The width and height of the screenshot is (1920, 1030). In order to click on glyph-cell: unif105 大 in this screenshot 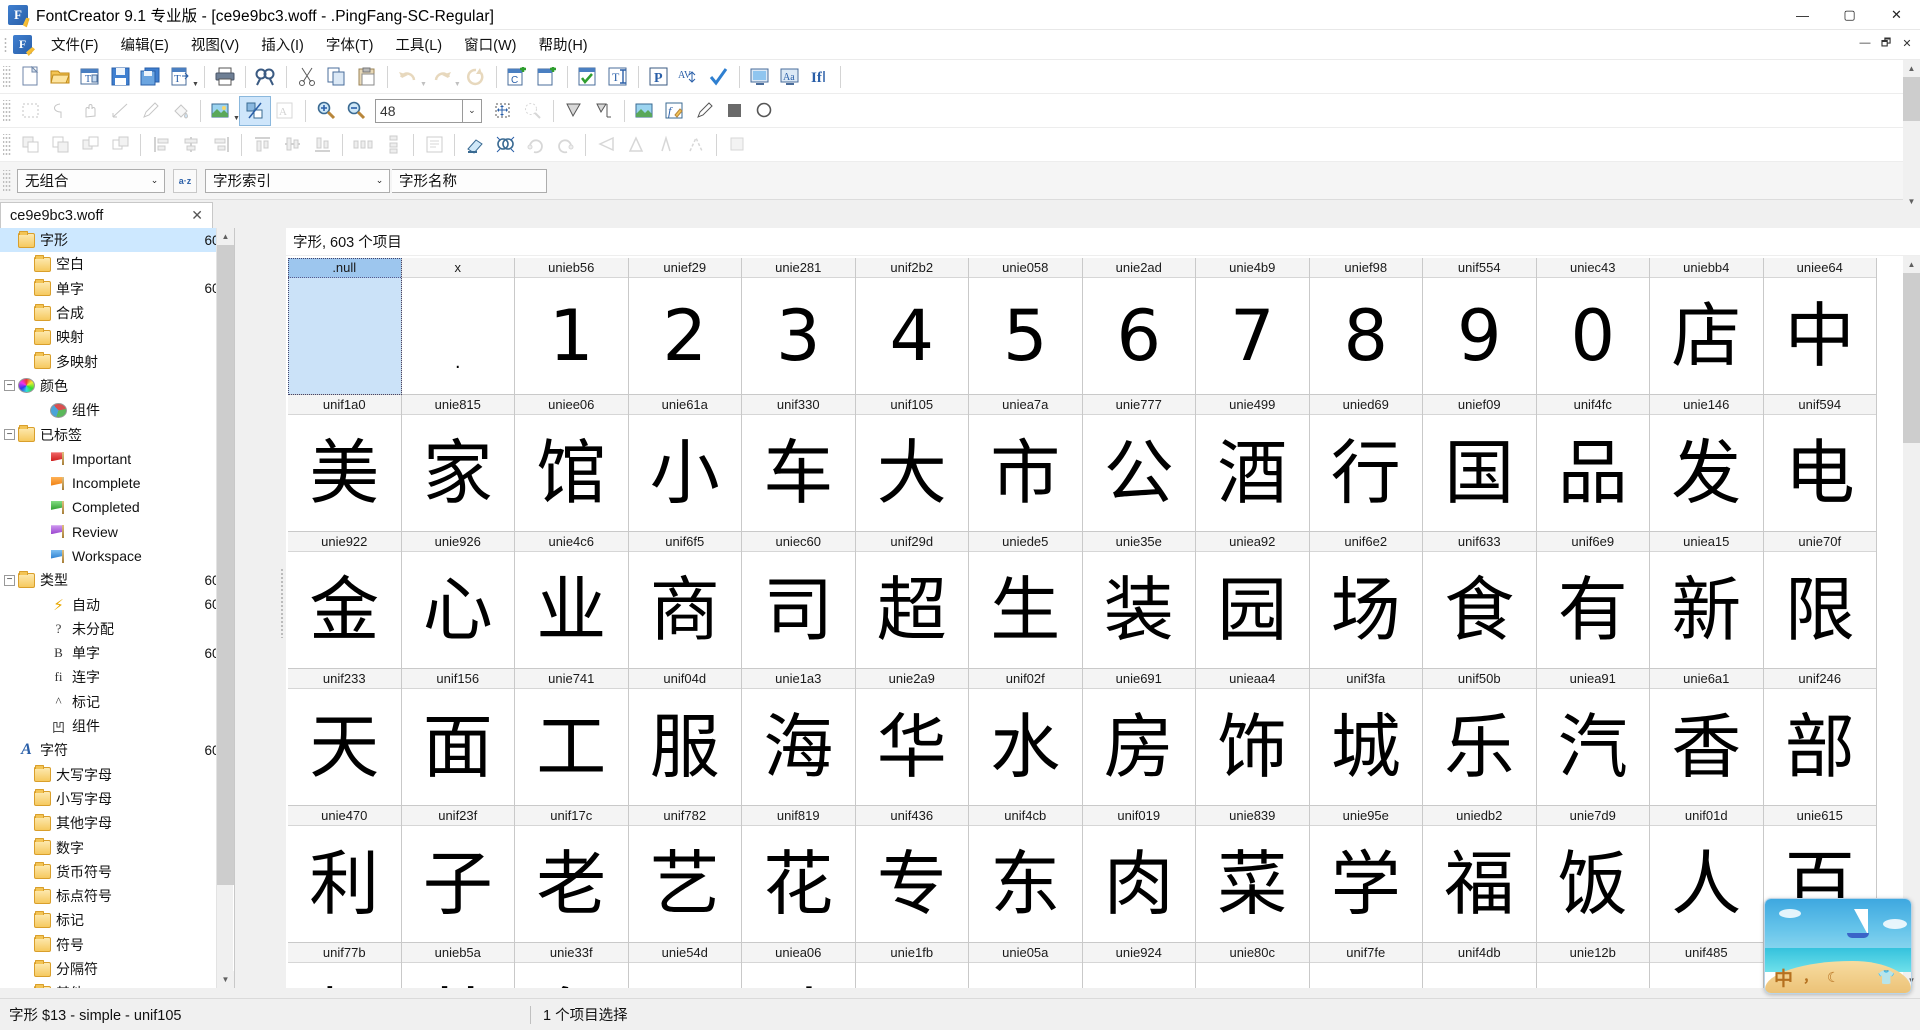, I will do `click(912, 463)`.